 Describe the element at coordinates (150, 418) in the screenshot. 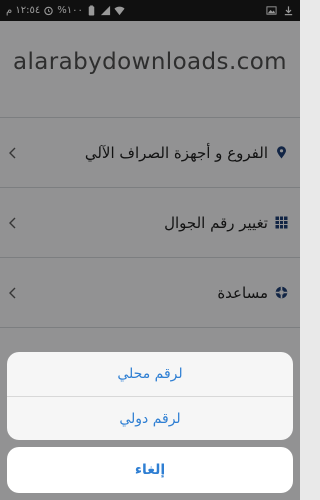

I see `international-number-option: لرقم دولي` at that location.